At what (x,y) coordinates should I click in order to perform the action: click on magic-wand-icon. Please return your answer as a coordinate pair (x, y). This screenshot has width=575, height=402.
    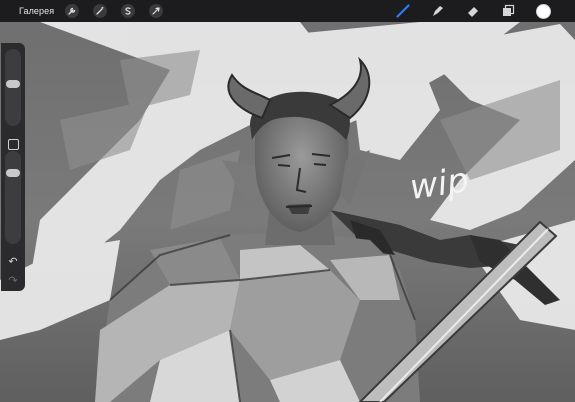
    Looking at the image, I should click on (100, 11).